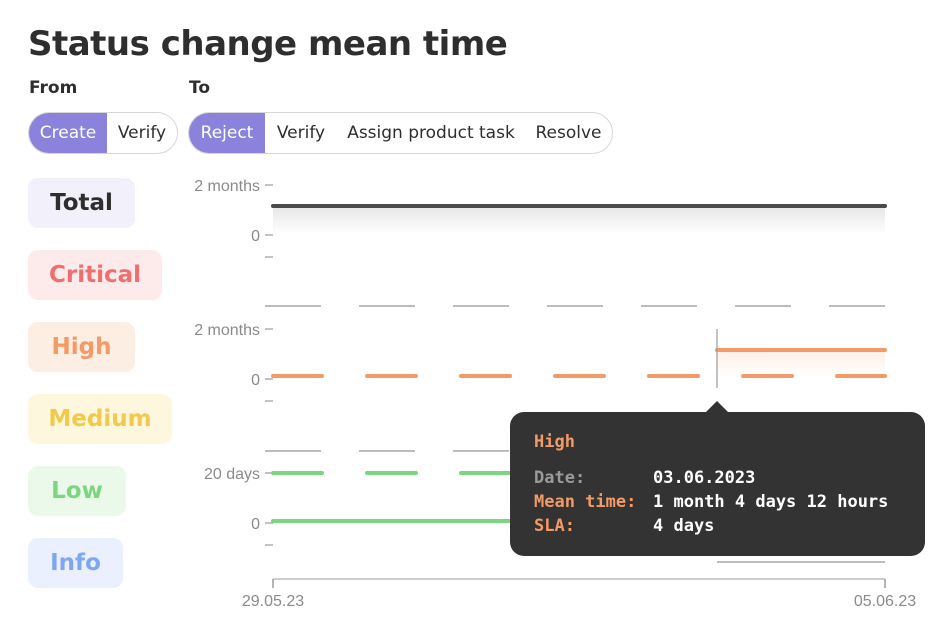 Image resolution: width=948 pixels, height=644 pixels. I want to click on panel3-ytick-zero: 0, so click(255, 524).